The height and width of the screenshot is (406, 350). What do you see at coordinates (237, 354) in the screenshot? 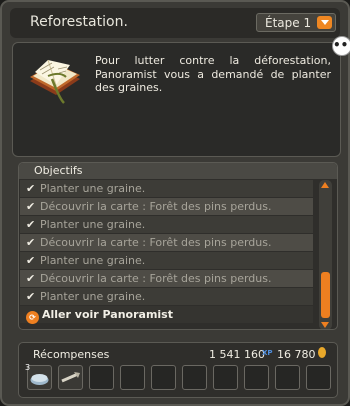
I see `xp-value: 1 541 160` at bounding box center [237, 354].